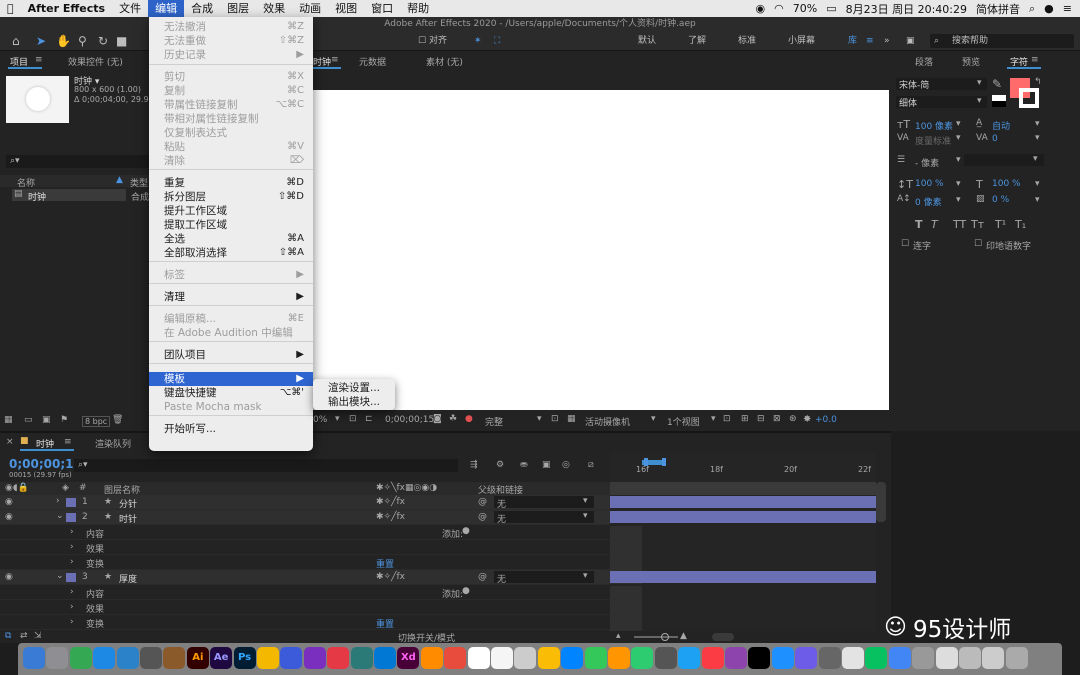  What do you see at coordinates (525, 658) in the screenshot?
I see `dock-keynote-icon` at bounding box center [525, 658].